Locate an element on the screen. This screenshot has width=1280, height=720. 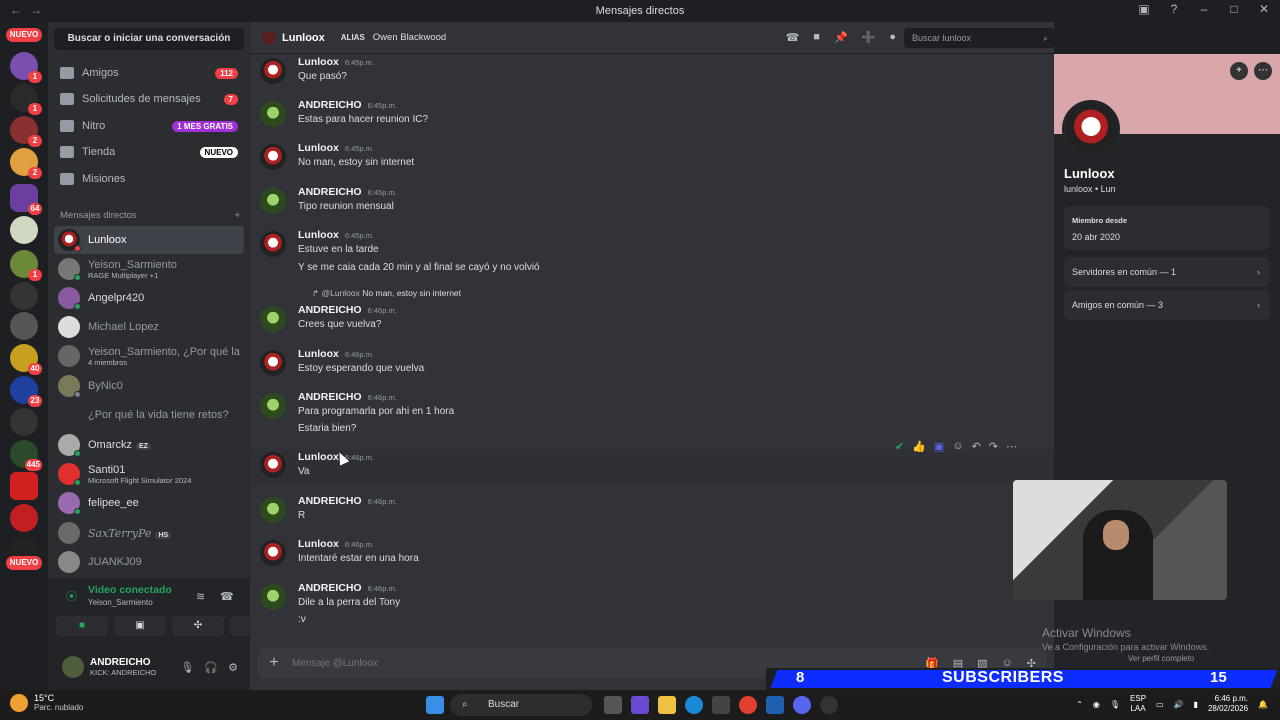
task-view-icon is located at coordinates (613, 705).